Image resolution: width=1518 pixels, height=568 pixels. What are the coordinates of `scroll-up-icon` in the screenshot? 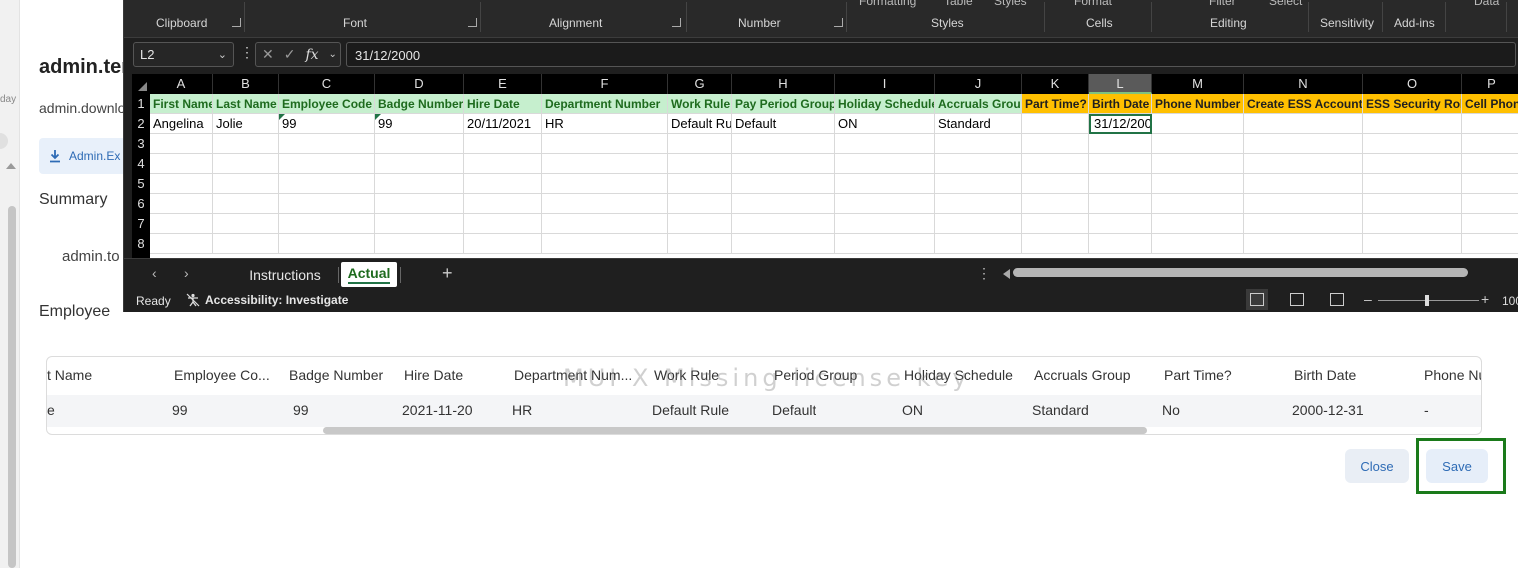 It's located at (11, 166).